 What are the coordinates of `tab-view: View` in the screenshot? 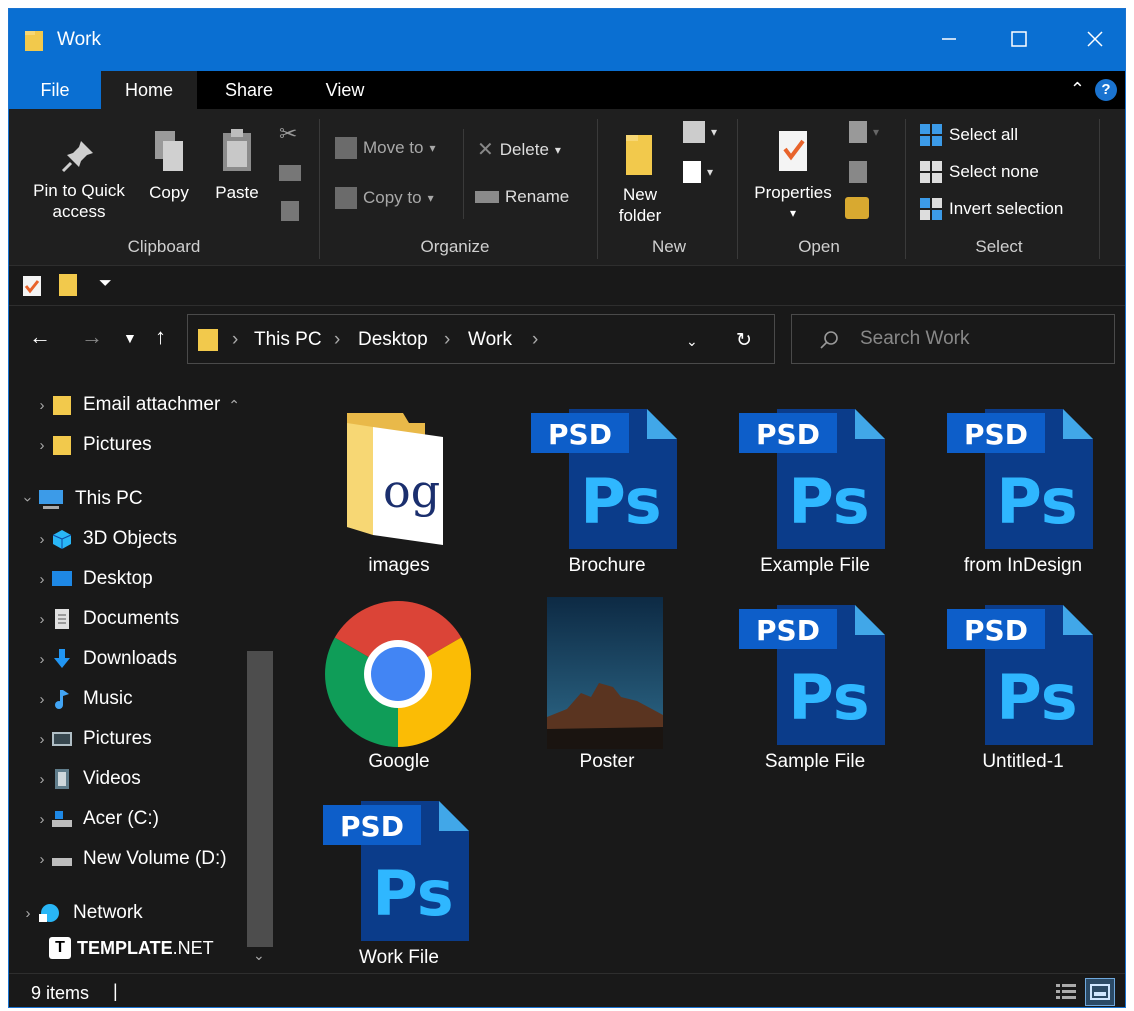 It's located at (345, 90).